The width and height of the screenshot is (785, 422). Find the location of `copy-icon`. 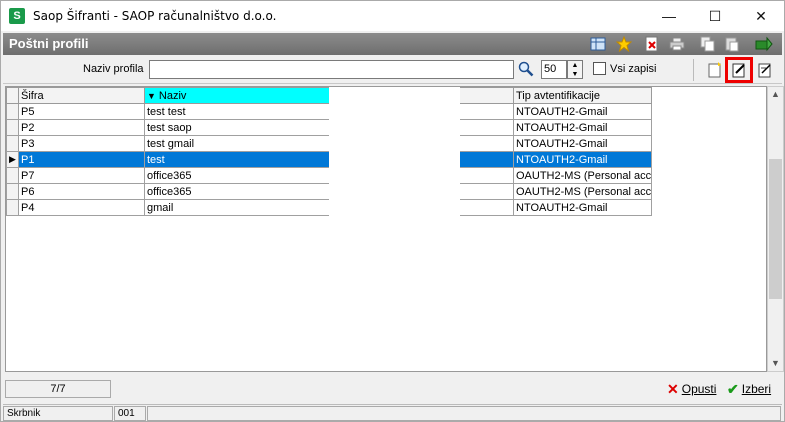

copy-icon is located at coordinates (708, 44).